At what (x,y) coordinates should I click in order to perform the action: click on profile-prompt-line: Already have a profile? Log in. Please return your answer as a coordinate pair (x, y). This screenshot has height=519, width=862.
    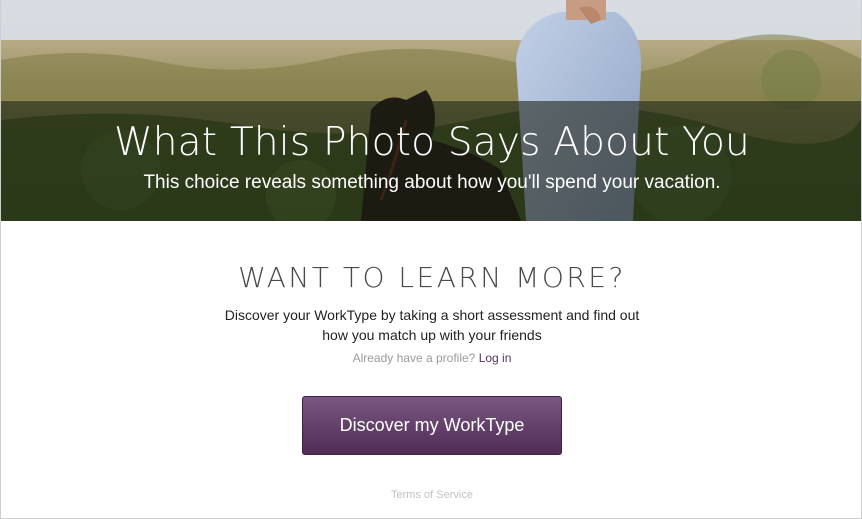
    Looking at the image, I should click on (431, 358).